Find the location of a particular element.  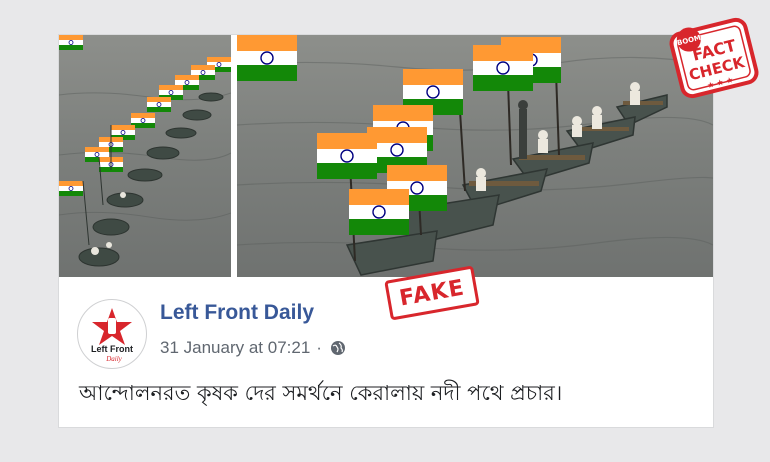

red-star-fist-icon: Left Front Daily is located at coordinates (112, 335).